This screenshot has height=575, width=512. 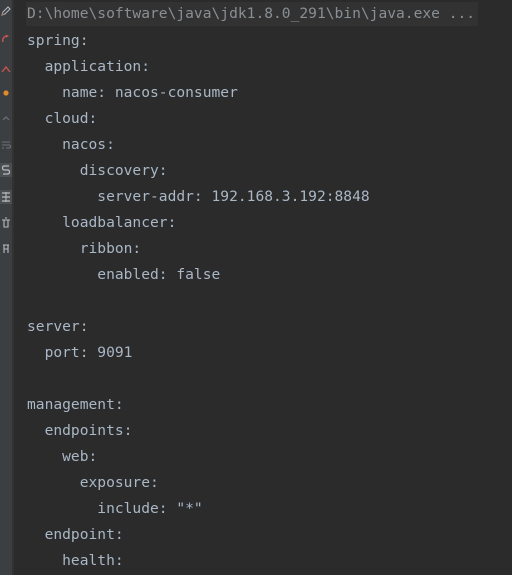 What do you see at coordinates (6, 170) in the screenshot?
I see `scroll-to-end-icon` at bounding box center [6, 170].